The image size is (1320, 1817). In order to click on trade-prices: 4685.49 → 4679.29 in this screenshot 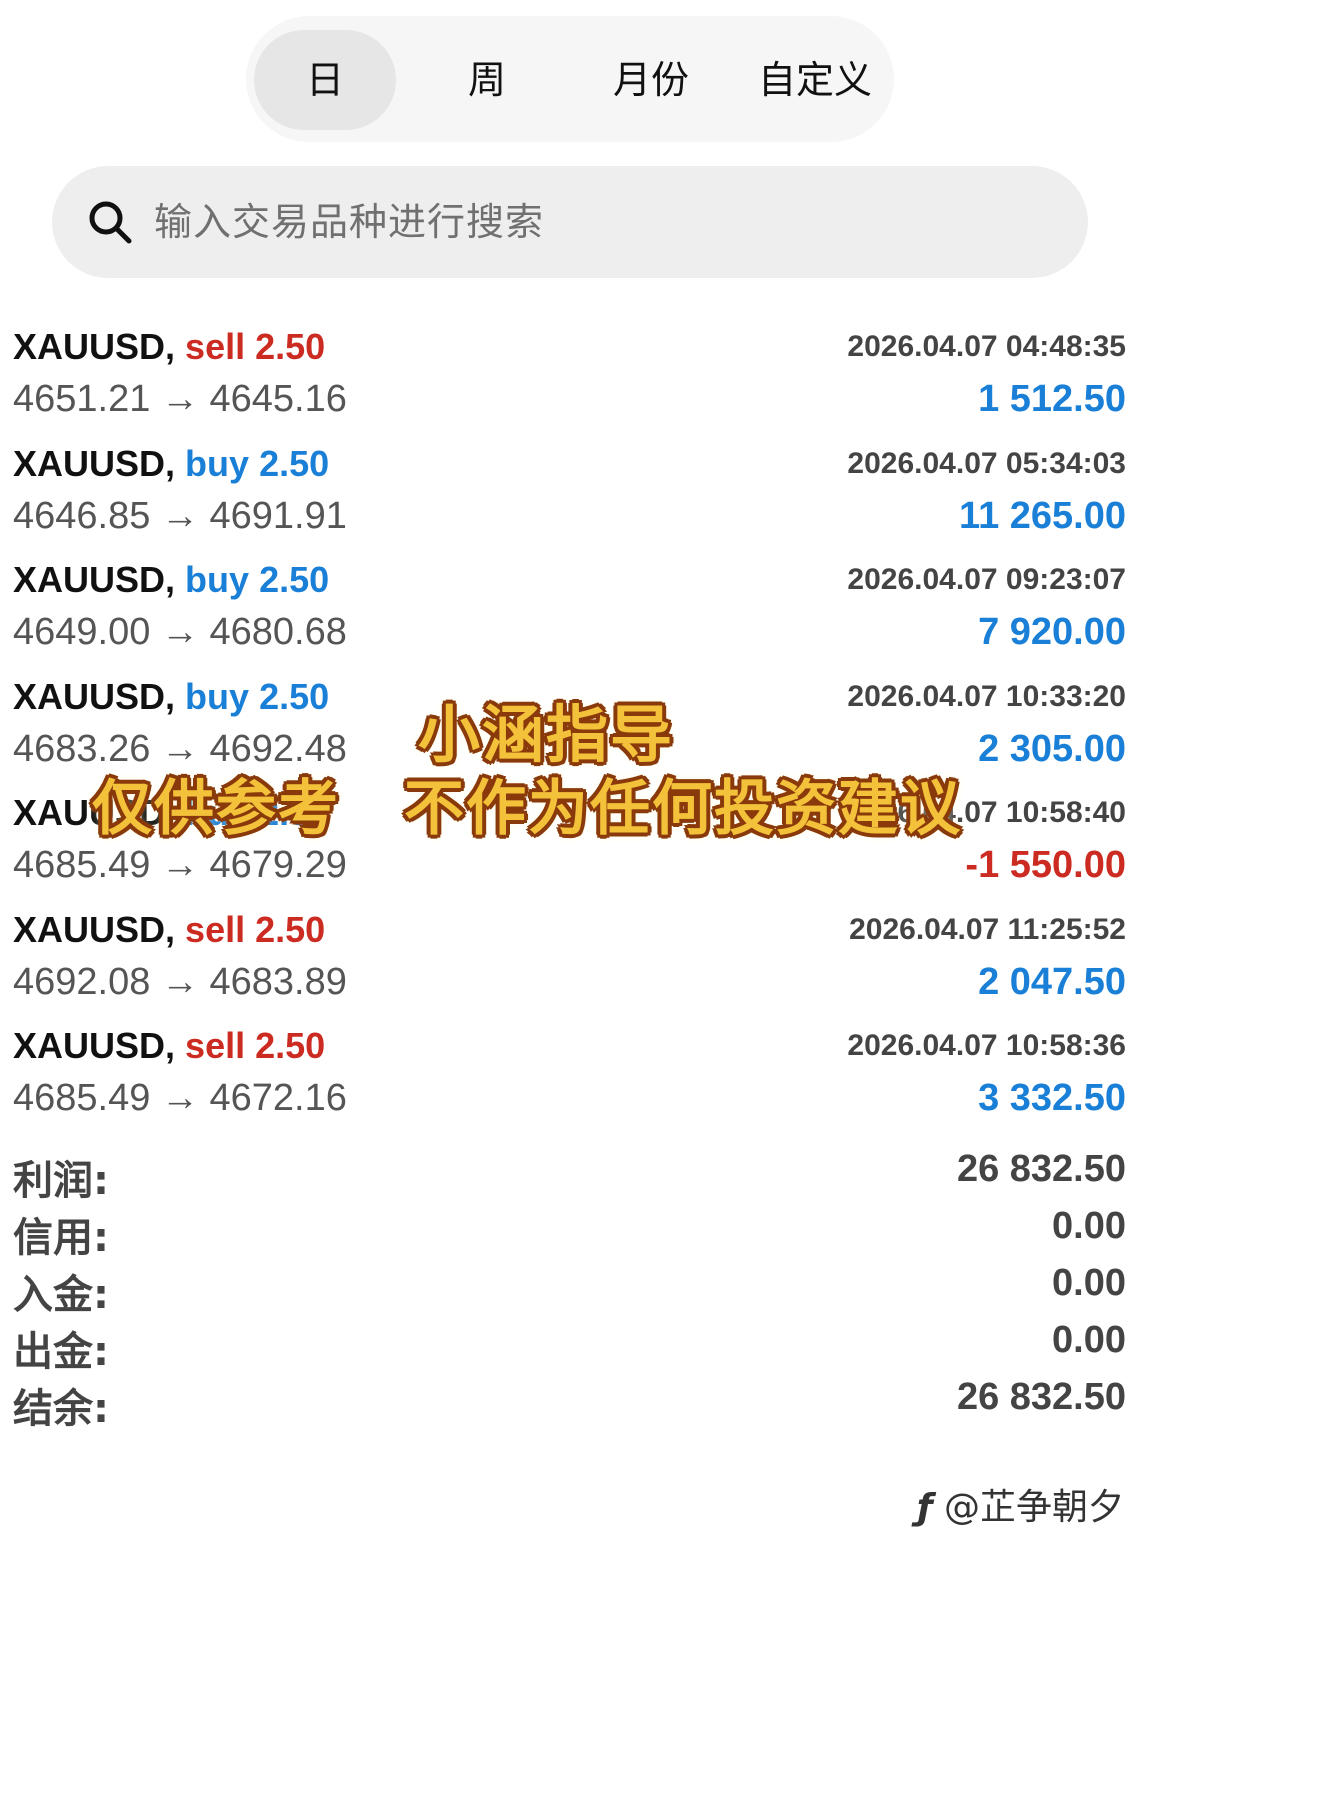, I will do `click(180, 865)`.